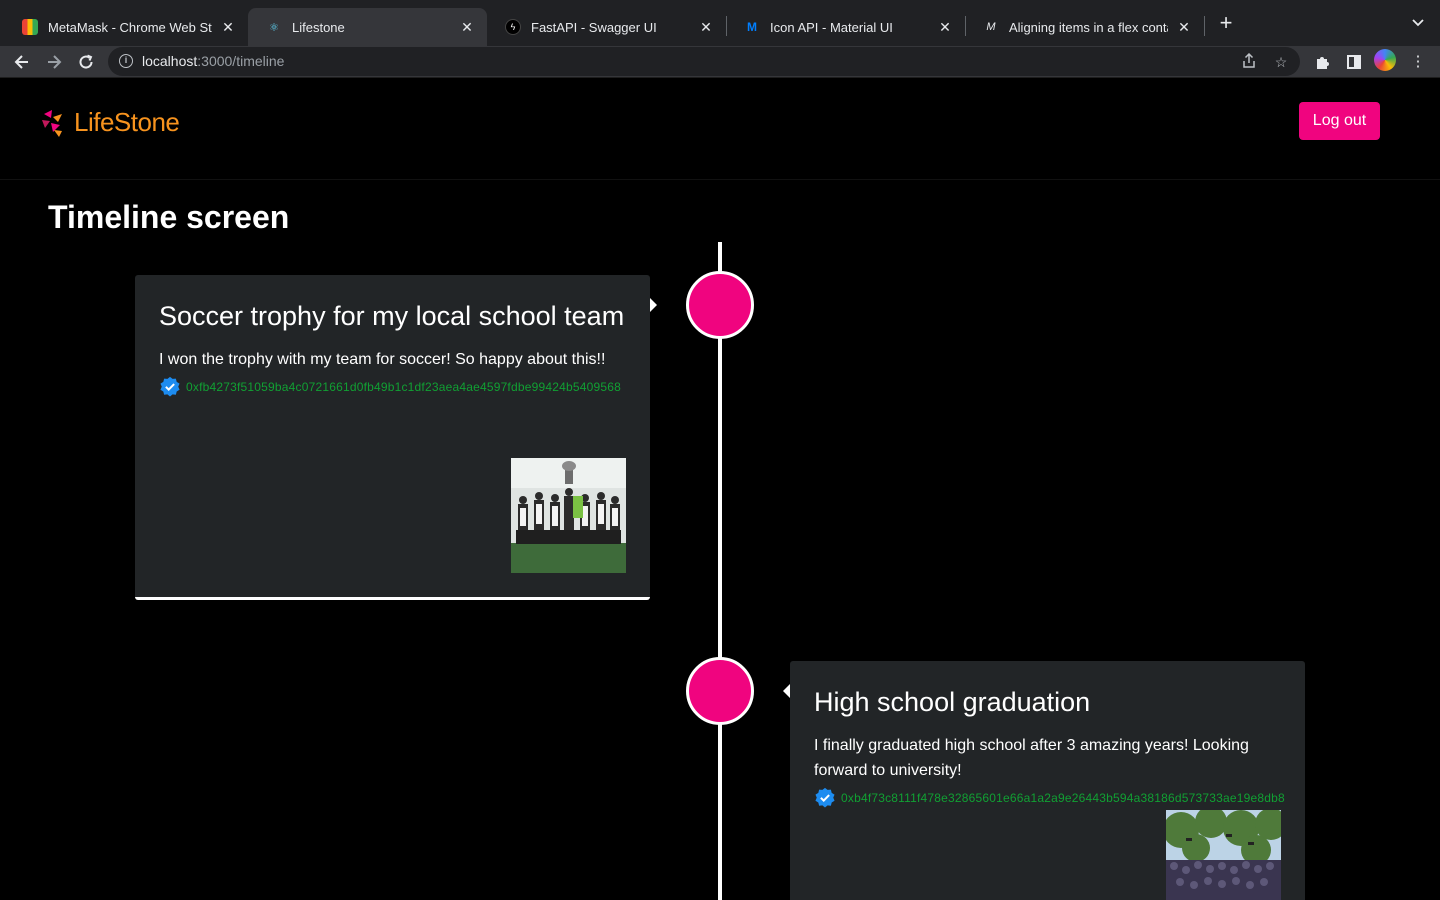 The width and height of the screenshot is (1440, 900). Describe the element at coordinates (1354, 62) in the screenshot. I see `side-panel-icon` at that location.